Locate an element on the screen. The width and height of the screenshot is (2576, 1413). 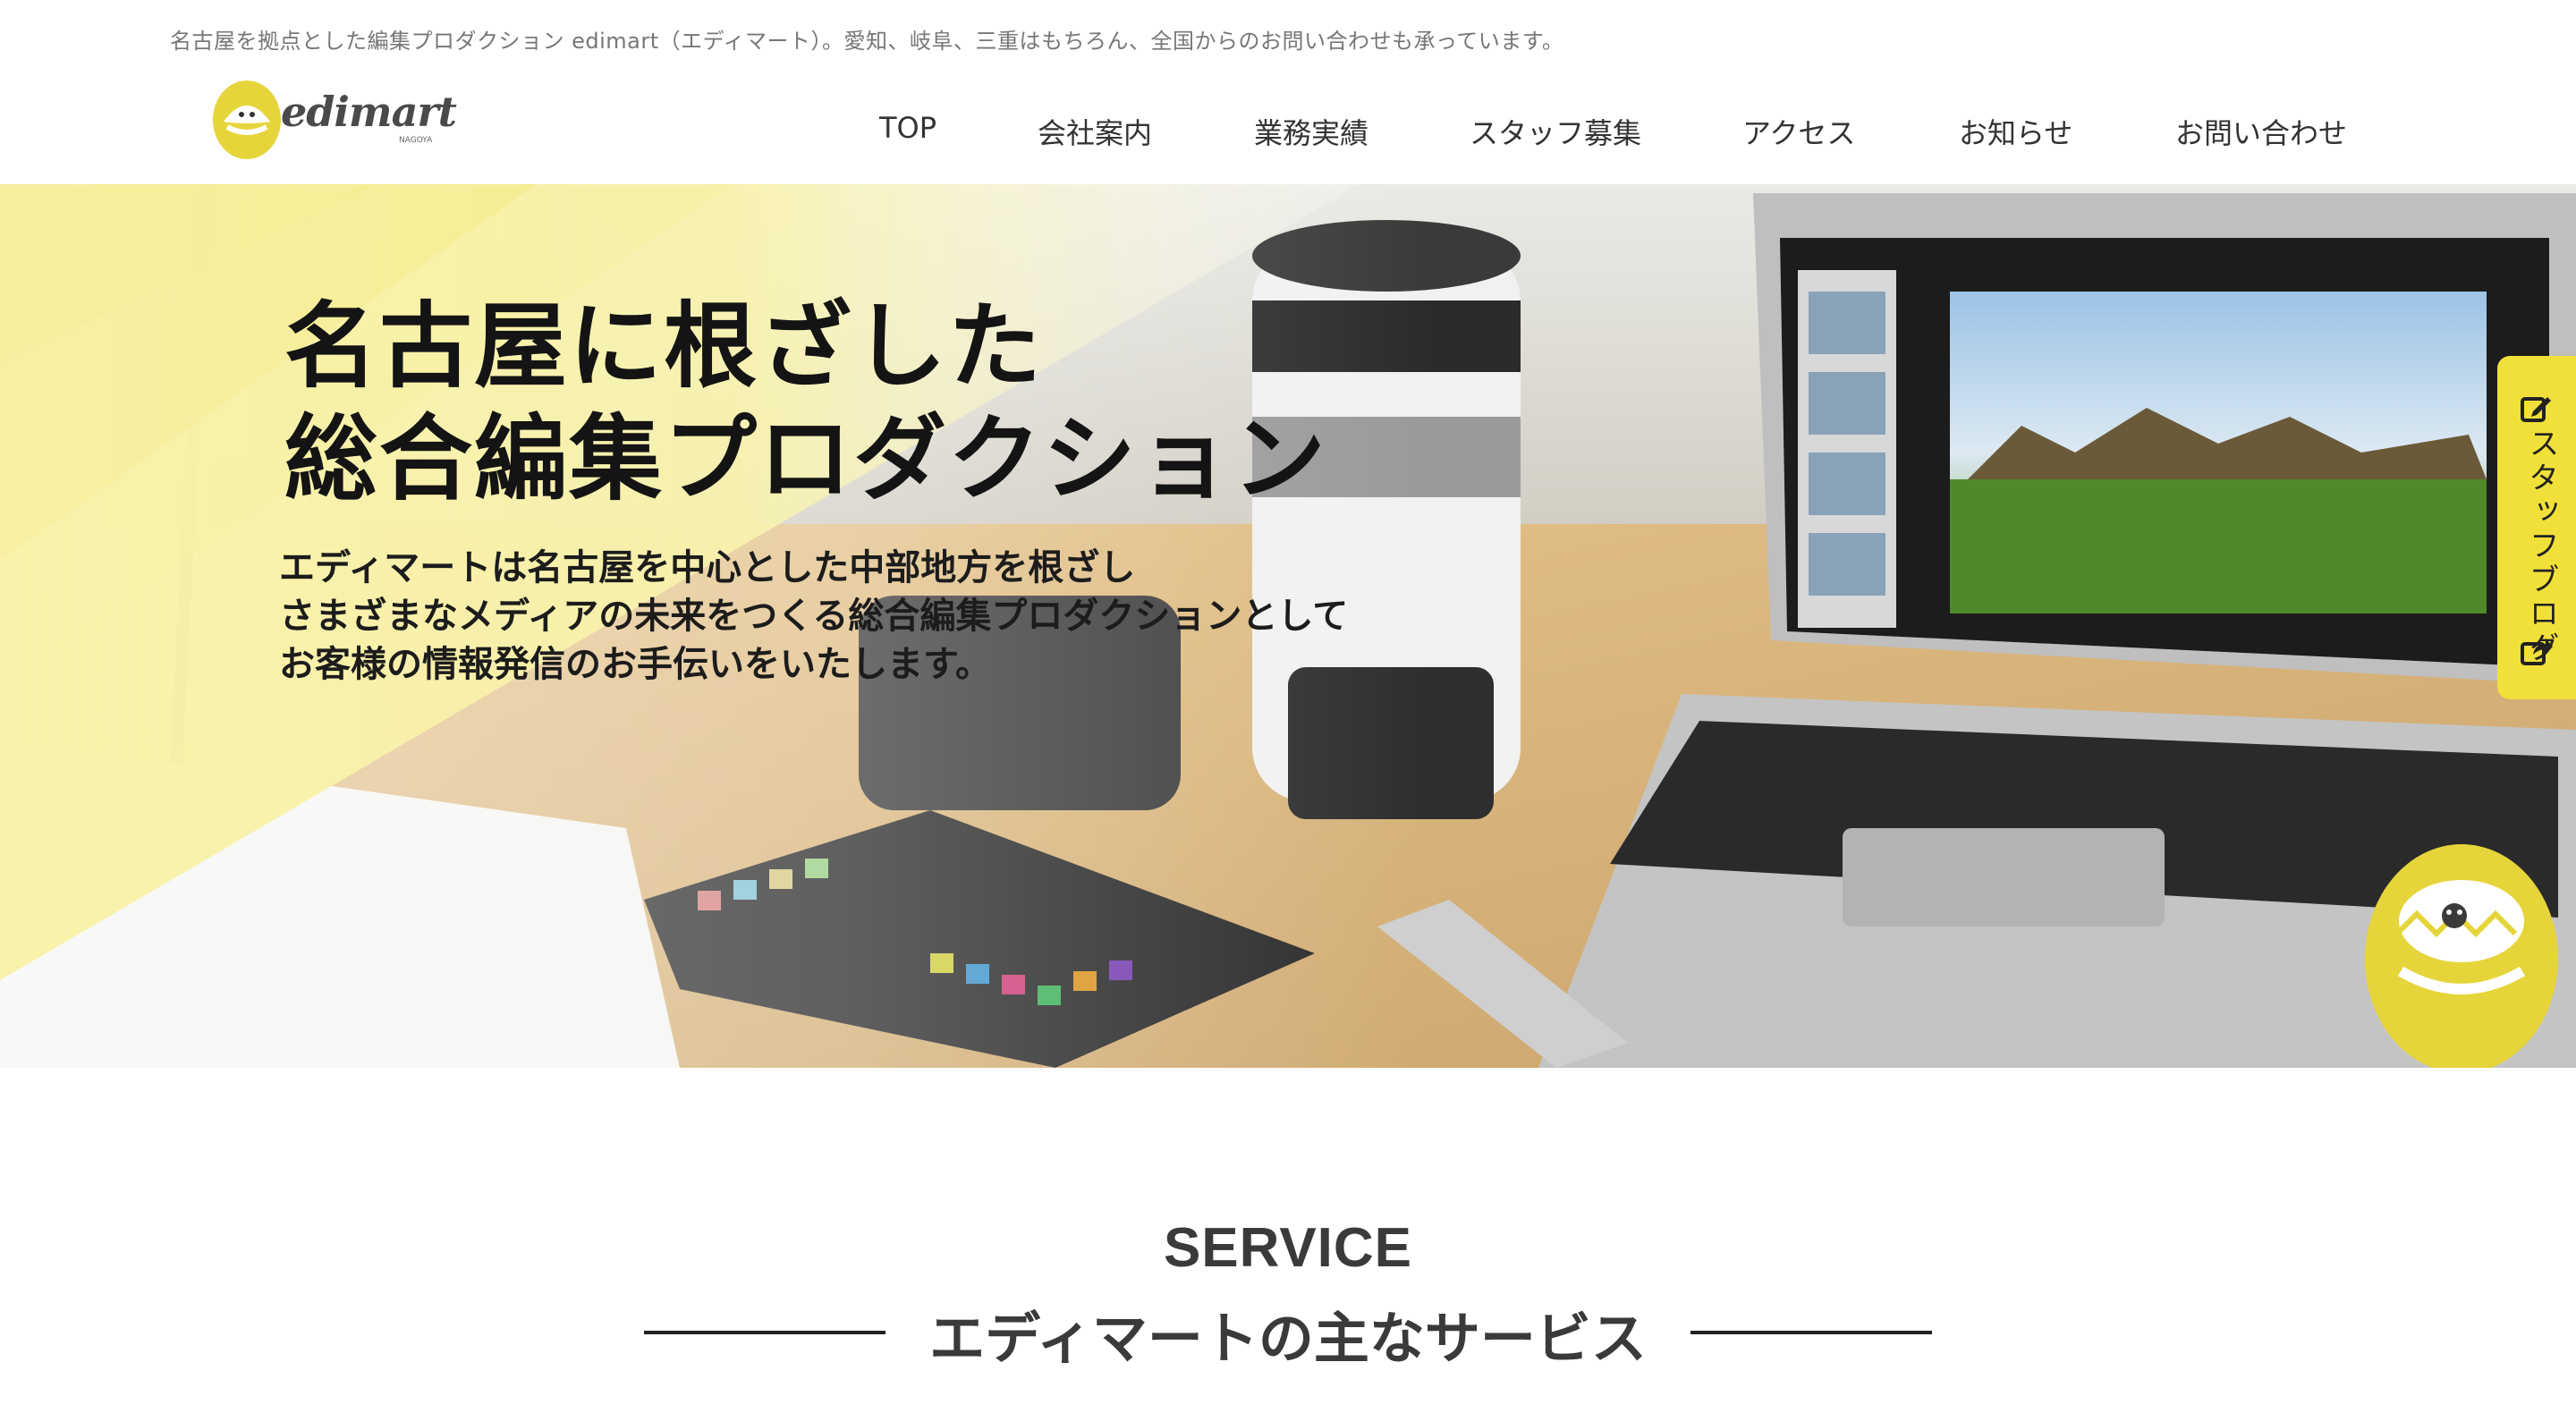
nav-recruit: スタッフ募集 is located at coordinates (1555, 131).